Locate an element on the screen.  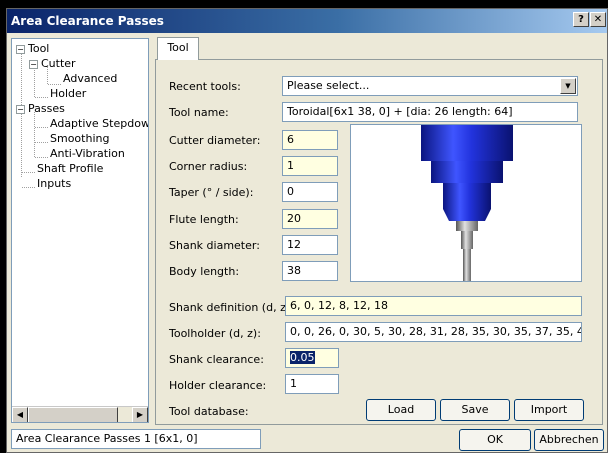
ok-button: OK is located at coordinates (495, 440).